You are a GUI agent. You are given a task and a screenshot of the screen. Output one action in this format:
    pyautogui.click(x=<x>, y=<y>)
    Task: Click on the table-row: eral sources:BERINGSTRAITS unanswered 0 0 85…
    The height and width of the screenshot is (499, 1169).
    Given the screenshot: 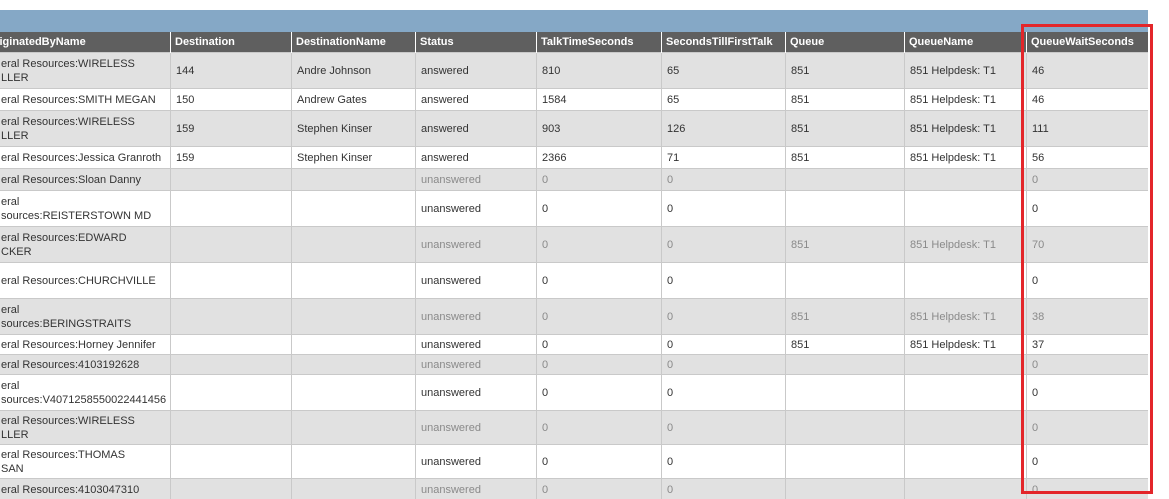 What is the action you would take?
    pyautogui.click(x=574, y=316)
    